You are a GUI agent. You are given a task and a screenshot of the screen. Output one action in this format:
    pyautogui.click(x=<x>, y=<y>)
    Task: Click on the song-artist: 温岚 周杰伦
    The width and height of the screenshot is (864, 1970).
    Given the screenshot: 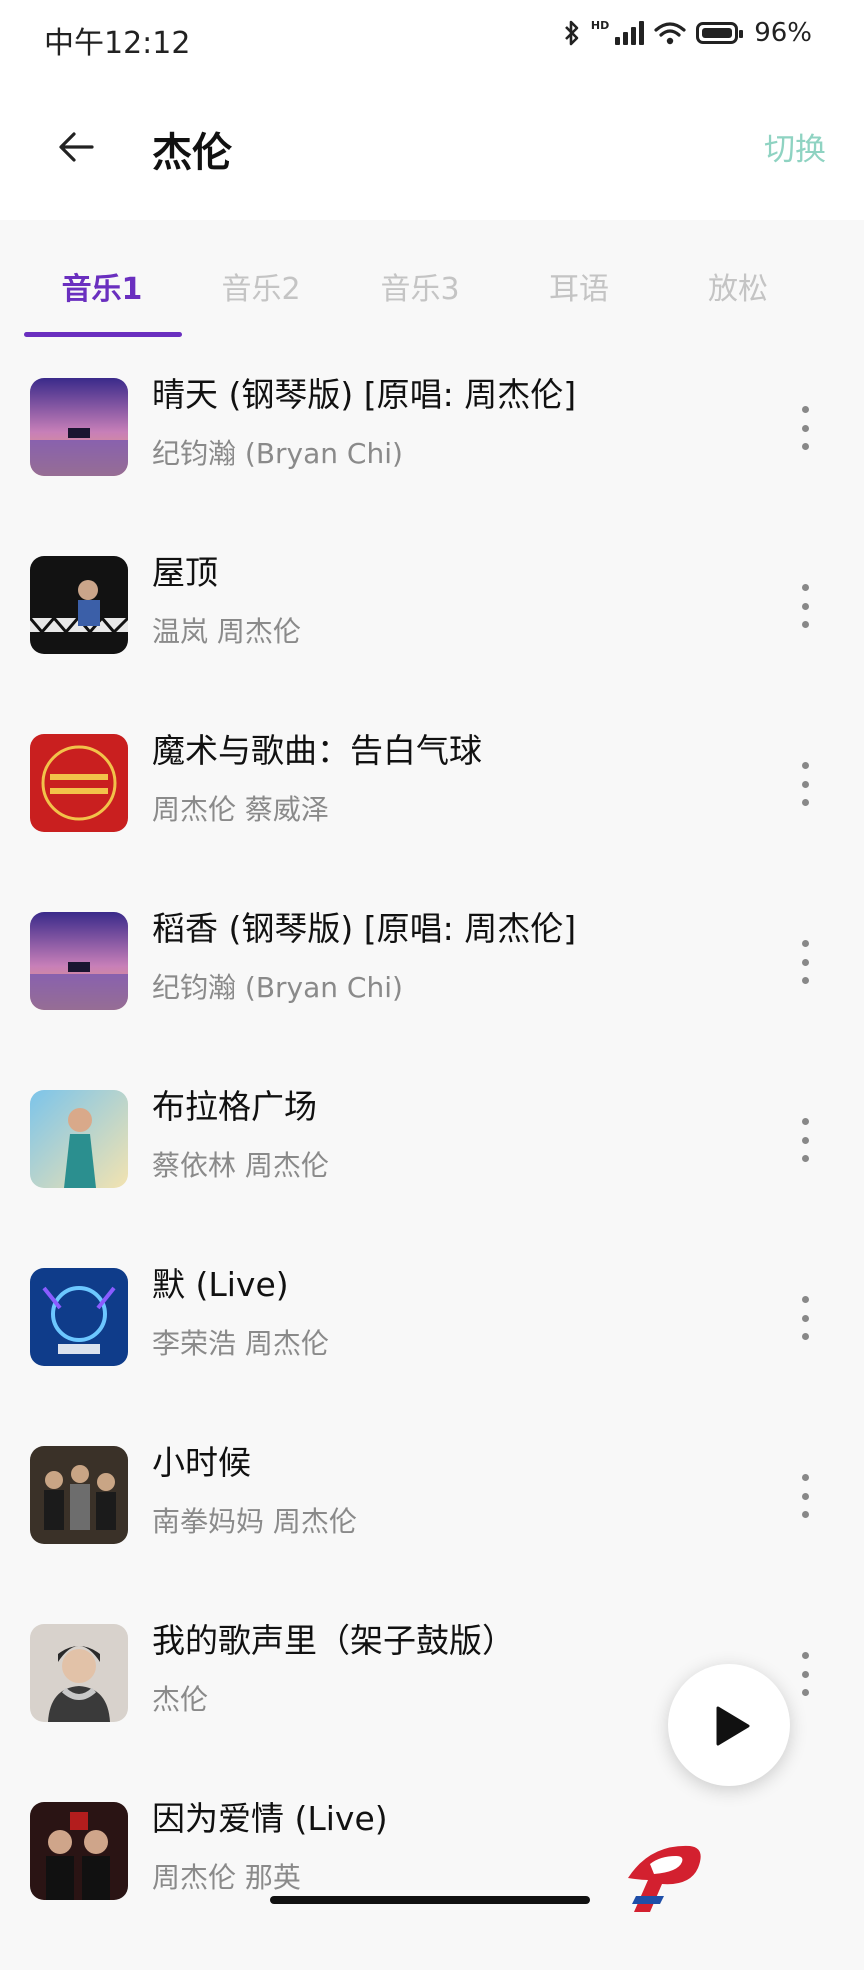 What is the action you would take?
    pyautogui.click(x=226, y=631)
    